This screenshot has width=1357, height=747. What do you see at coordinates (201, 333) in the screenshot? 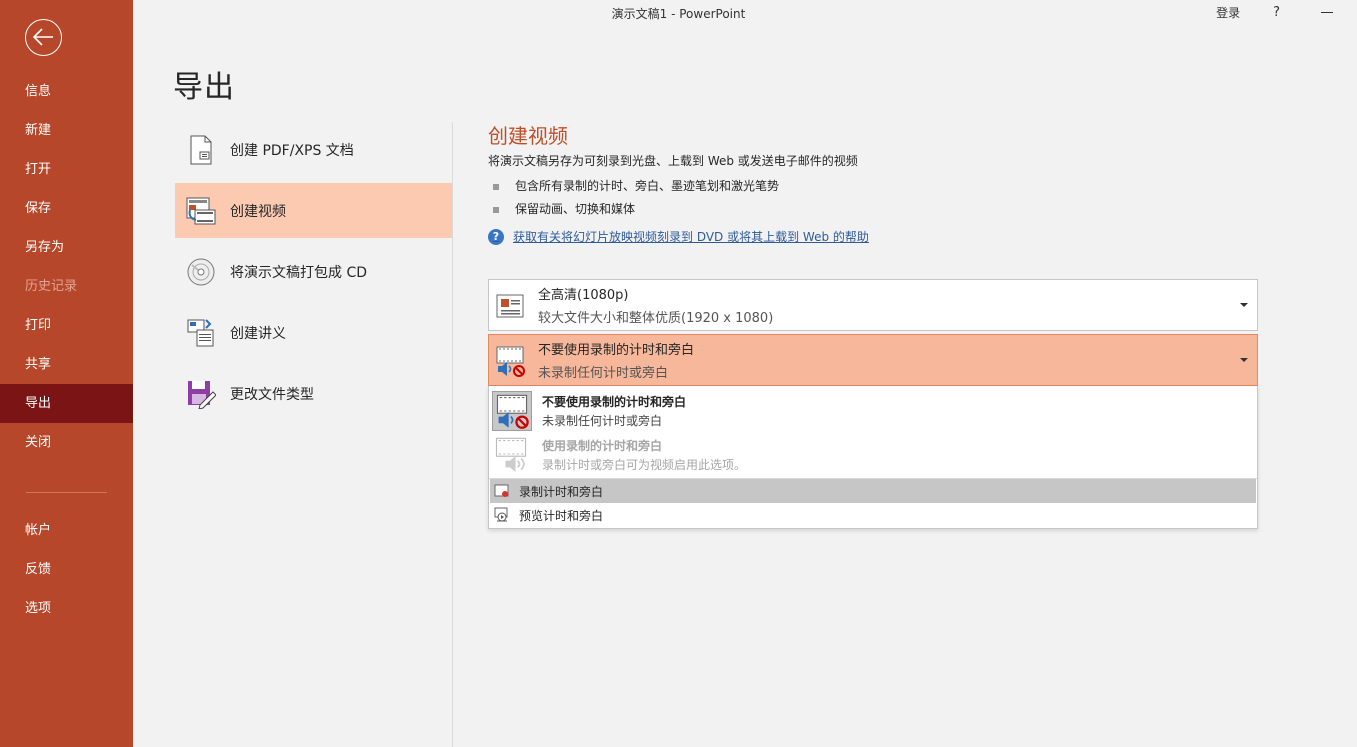
I see `handout-icon` at bounding box center [201, 333].